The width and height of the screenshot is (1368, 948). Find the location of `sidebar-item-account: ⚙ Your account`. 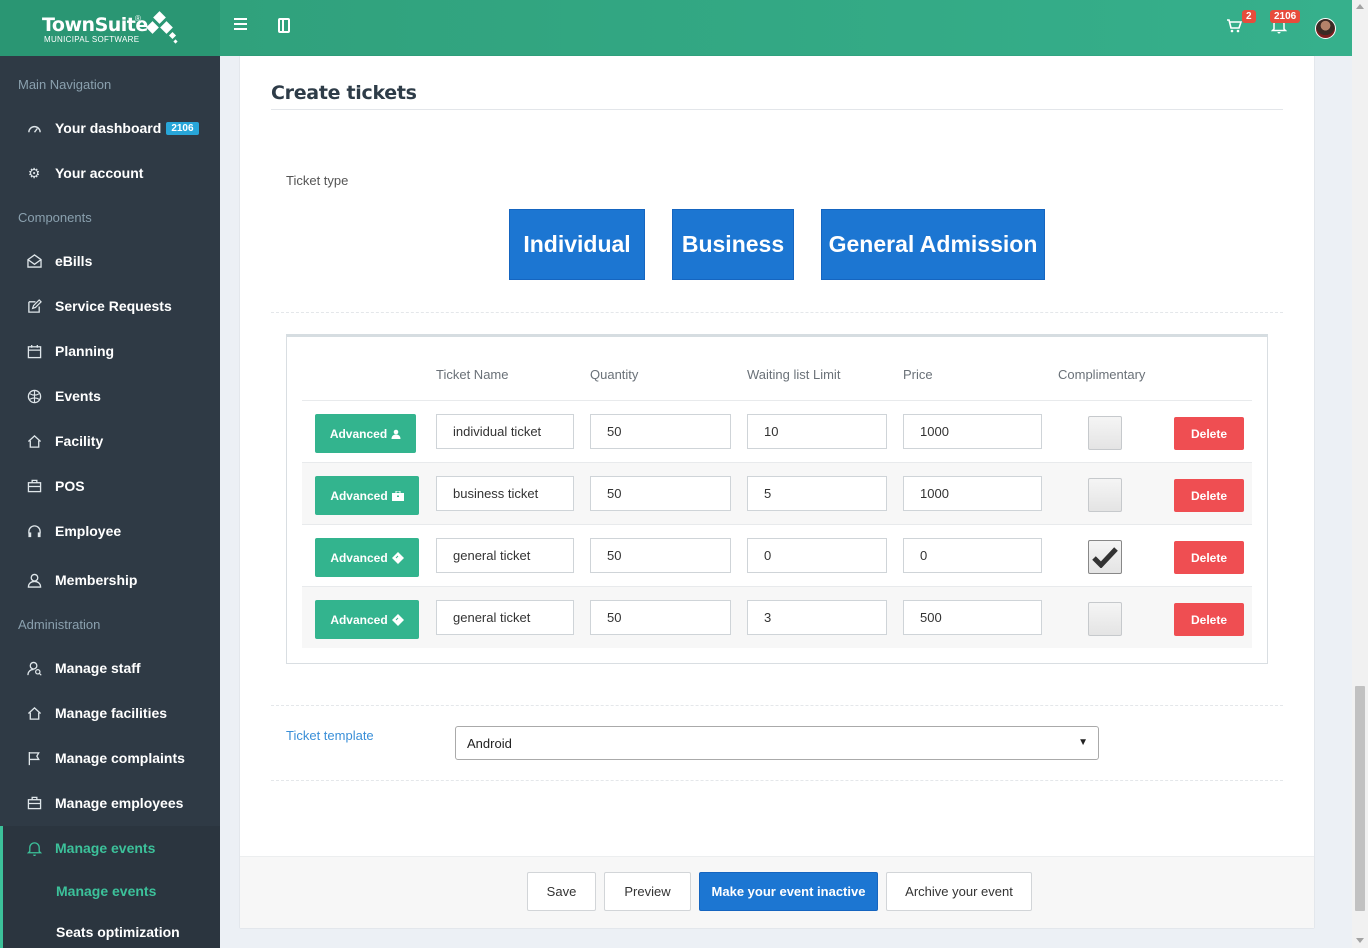

sidebar-item-account: ⚙ Your account is located at coordinates (110, 173).